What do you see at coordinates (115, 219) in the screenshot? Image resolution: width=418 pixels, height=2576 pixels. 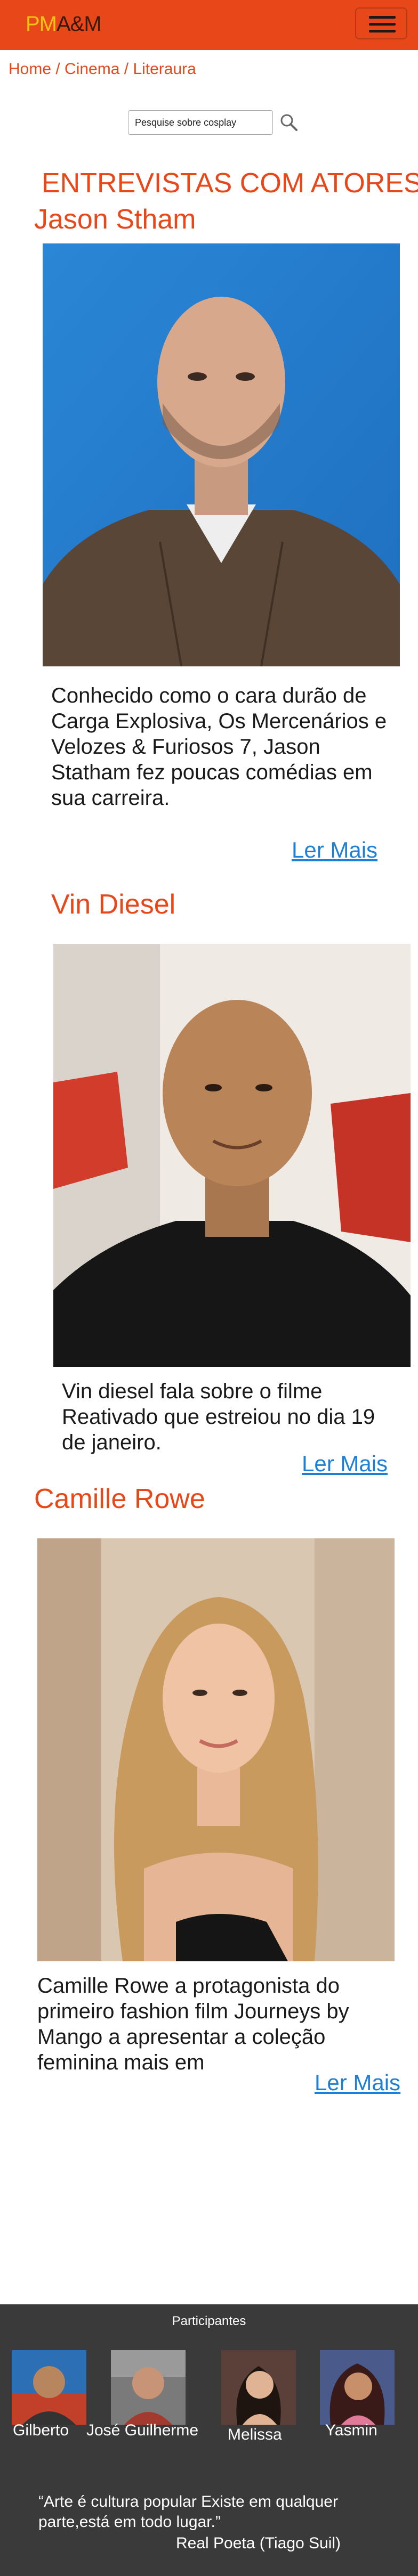 I see `actor-name-jason: Jason Stham` at bounding box center [115, 219].